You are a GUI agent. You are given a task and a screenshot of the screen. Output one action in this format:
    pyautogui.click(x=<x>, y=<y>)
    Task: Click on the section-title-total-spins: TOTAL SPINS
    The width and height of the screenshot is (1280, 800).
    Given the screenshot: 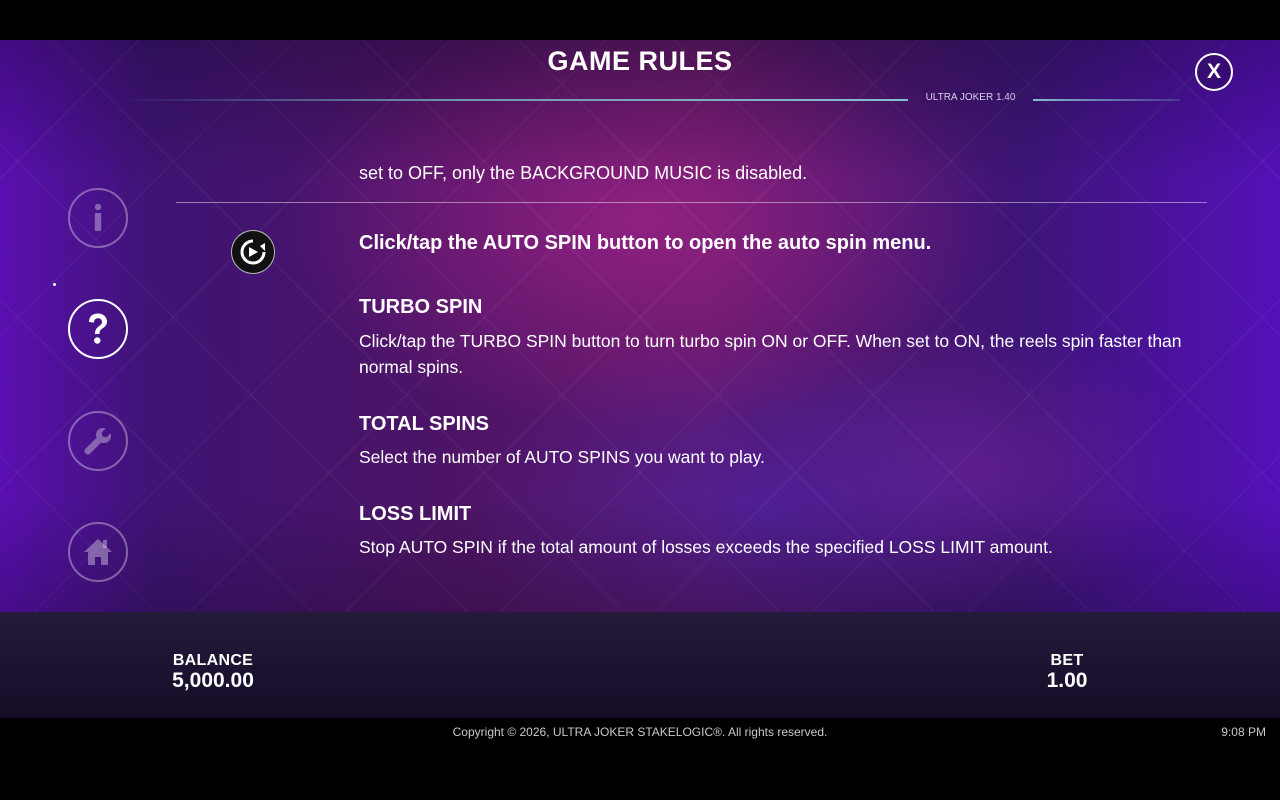 What is the action you would take?
    pyautogui.click(x=424, y=424)
    